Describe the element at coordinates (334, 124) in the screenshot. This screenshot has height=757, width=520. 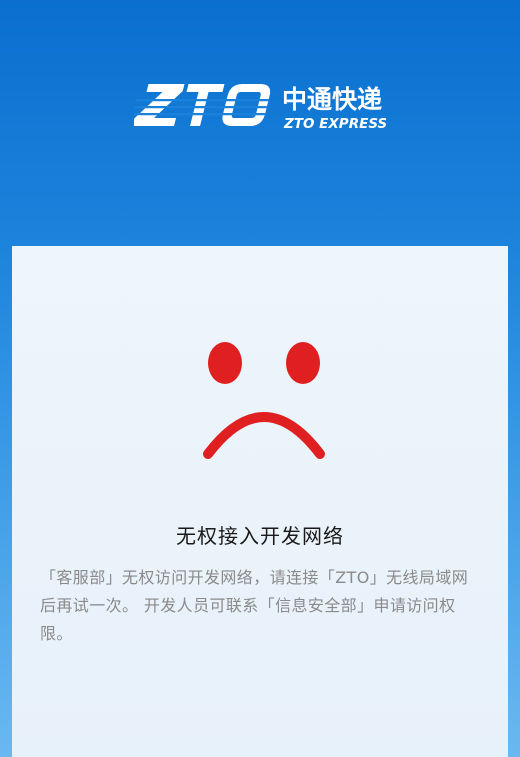
I see `logo-name-en: ZTO EXPRESS` at that location.